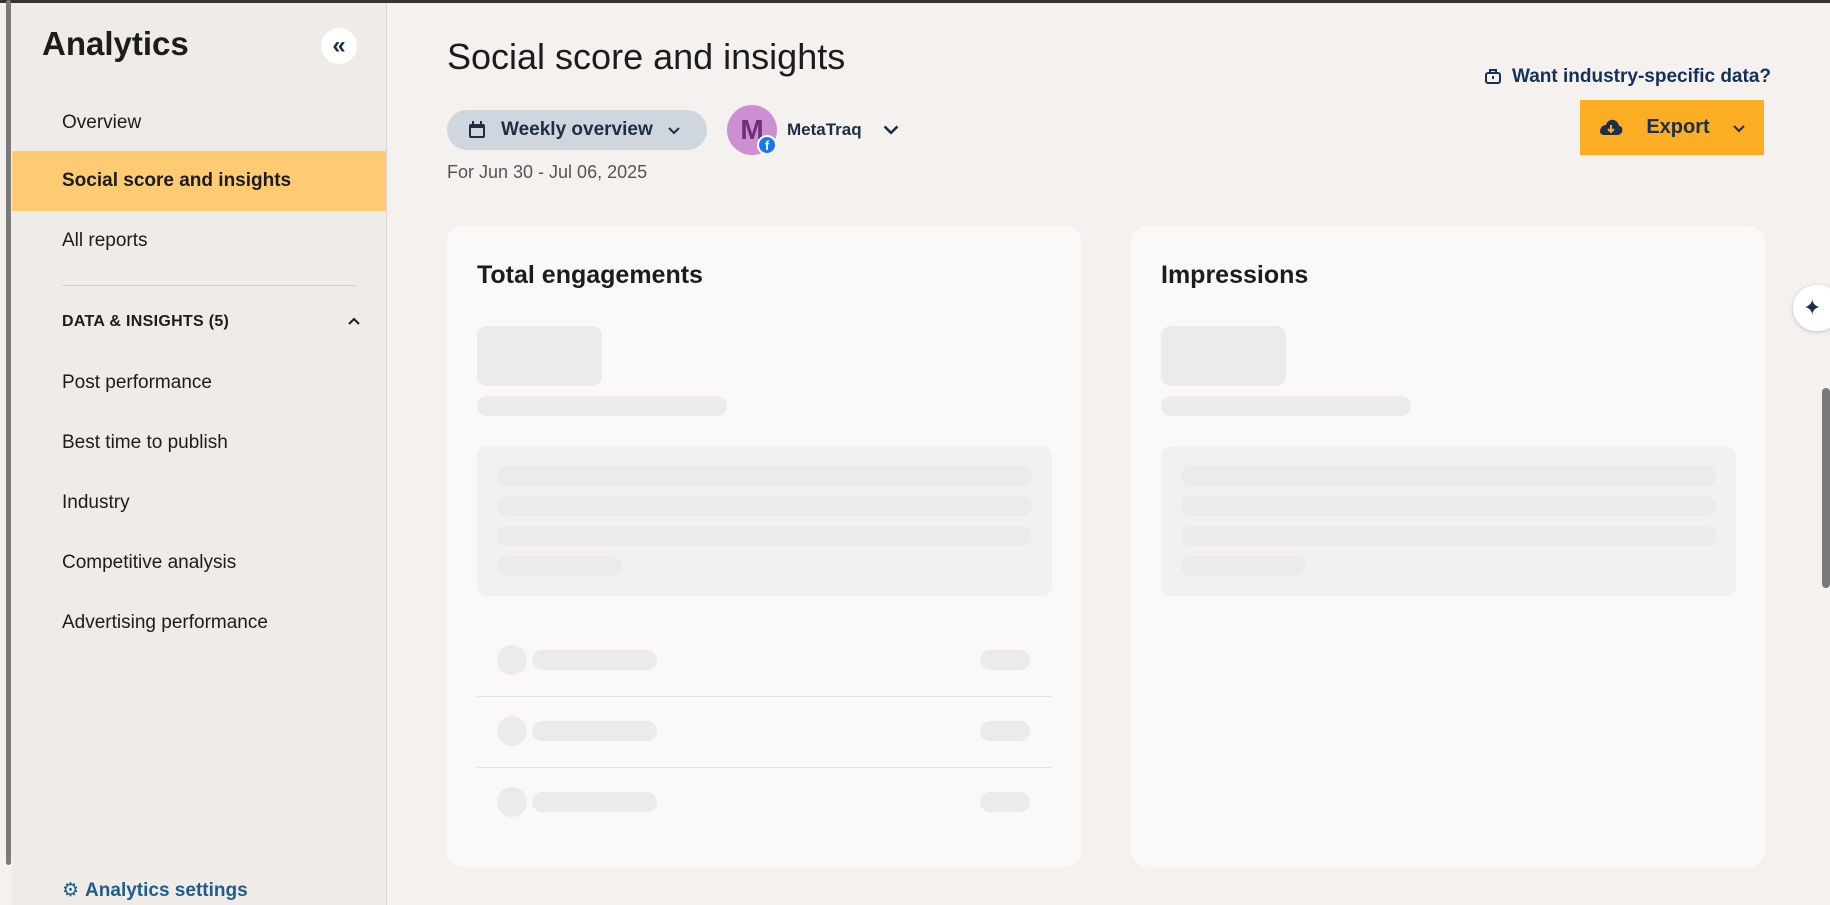 This screenshot has height=905, width=1830. I want to click on sidebar-item-post-performance: Post performance, so click(137, 383).